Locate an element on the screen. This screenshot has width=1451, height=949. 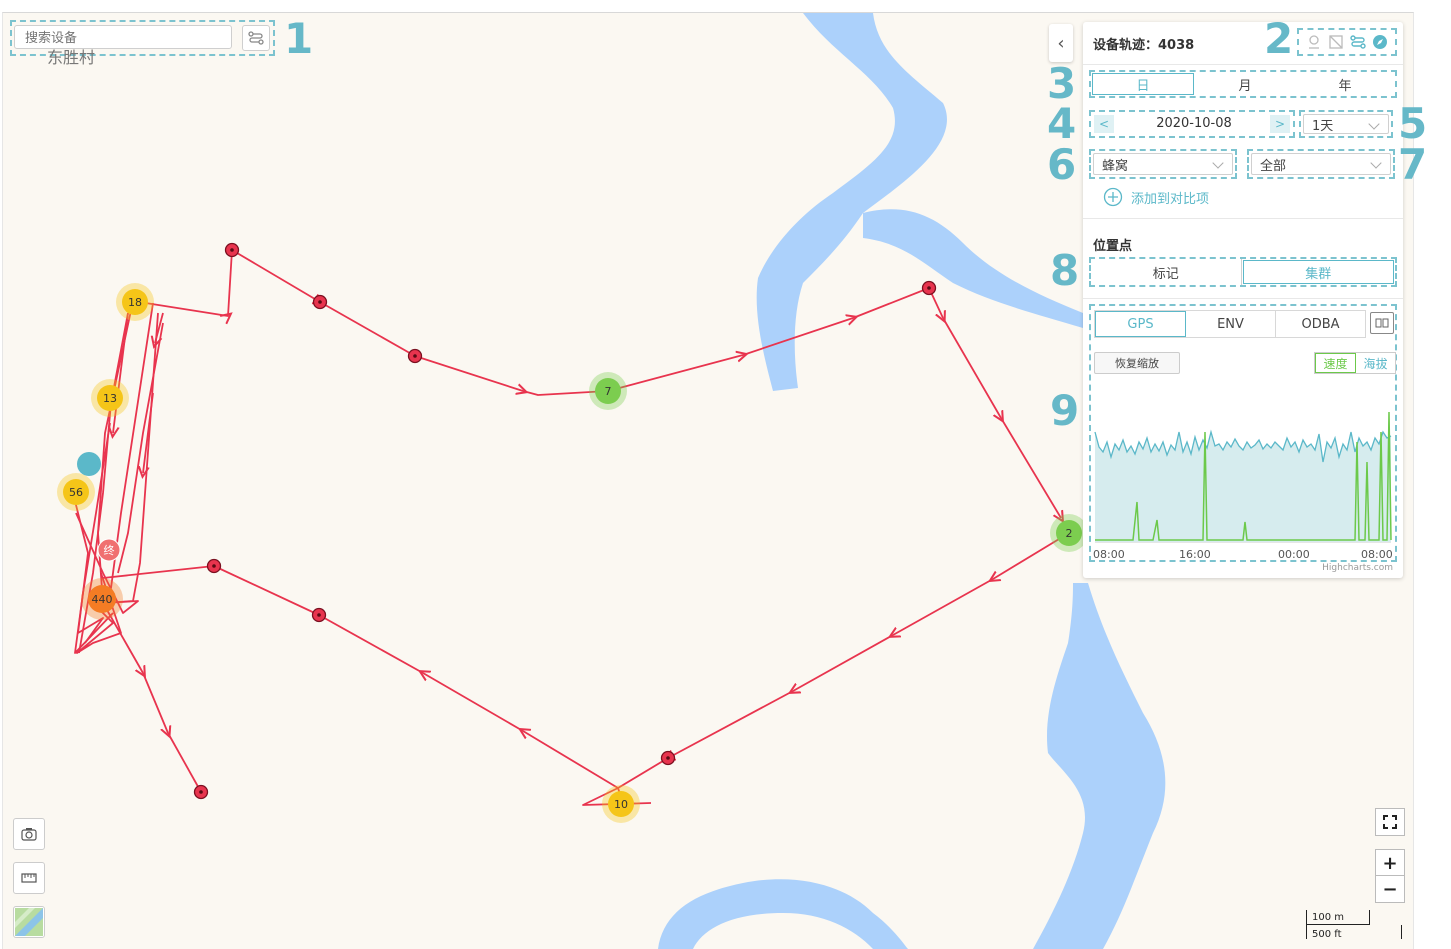
cluster-marker: 13 is located at coordinates (110, 398).